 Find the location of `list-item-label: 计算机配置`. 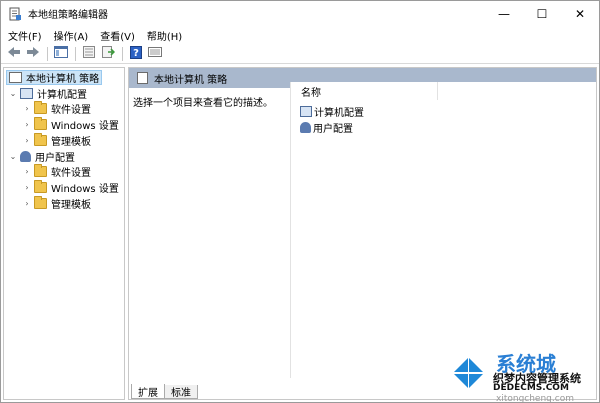

list-item-label: 计算机配置 is located at coordinates (339, 113).